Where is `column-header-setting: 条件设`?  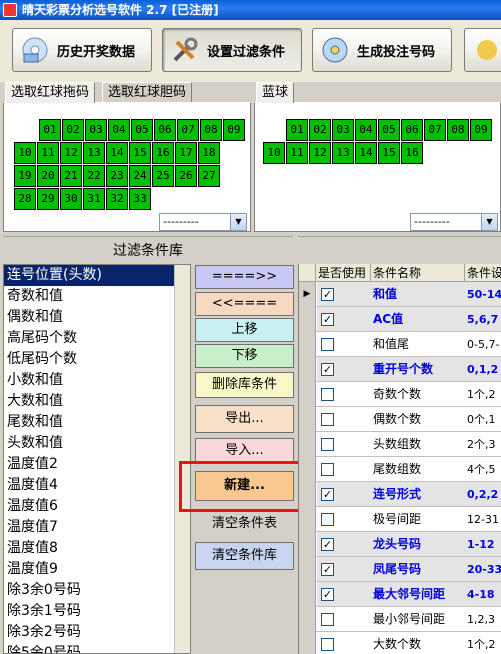
column-header-setting: 条件设 is located at coordinates (483, 273).